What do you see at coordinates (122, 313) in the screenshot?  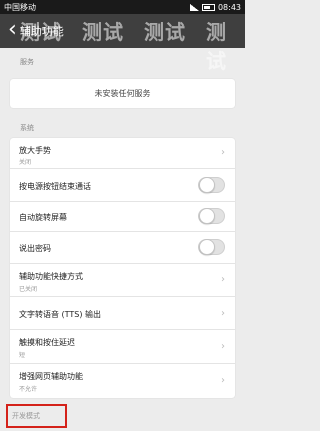 I see `list-item-tts-output: 文字转语音 (TTS) 输出 ›` at bounding box center [122, 313].